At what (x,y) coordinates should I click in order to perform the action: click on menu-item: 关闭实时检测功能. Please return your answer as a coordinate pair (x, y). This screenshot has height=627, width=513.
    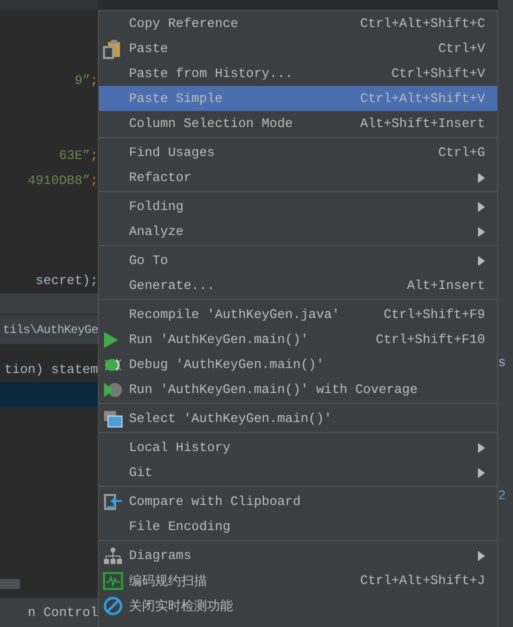
    Looking at the image, I should click on (298, 605).